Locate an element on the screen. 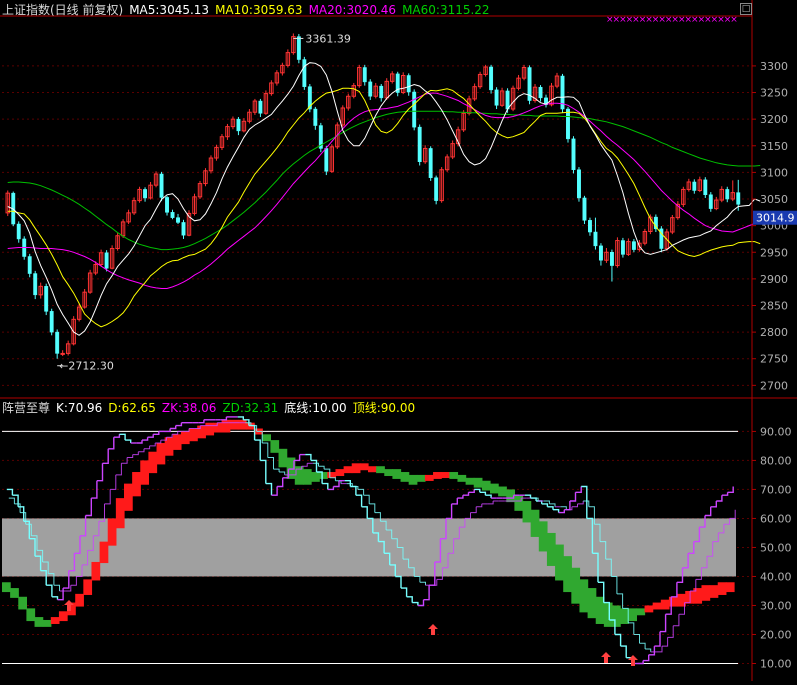 The height and width of the screenshot is (685, 797). indicator-tick-label: 30.00 is located at coordinates (776, 605).